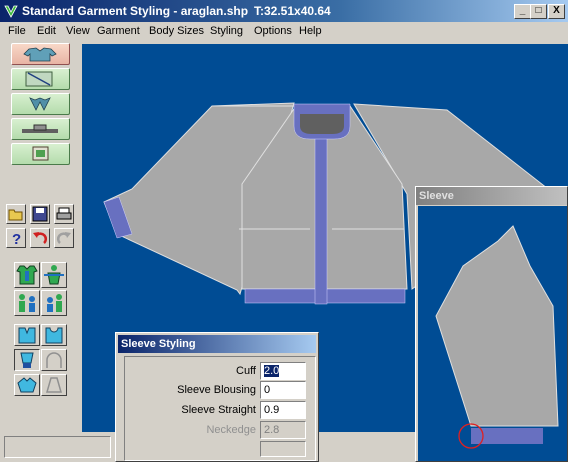 The width and height of the screenshot is (568, 462). Describe the element at coordinates (292, 11) in the screenshot. I see `coordinate-readout: T:32.51x40.64` at that location.